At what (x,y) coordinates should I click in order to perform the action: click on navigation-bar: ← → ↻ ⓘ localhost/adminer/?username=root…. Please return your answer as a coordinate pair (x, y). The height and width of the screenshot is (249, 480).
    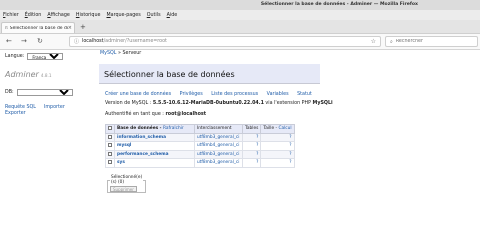
    Looking at the image, I should click on (240, 42).